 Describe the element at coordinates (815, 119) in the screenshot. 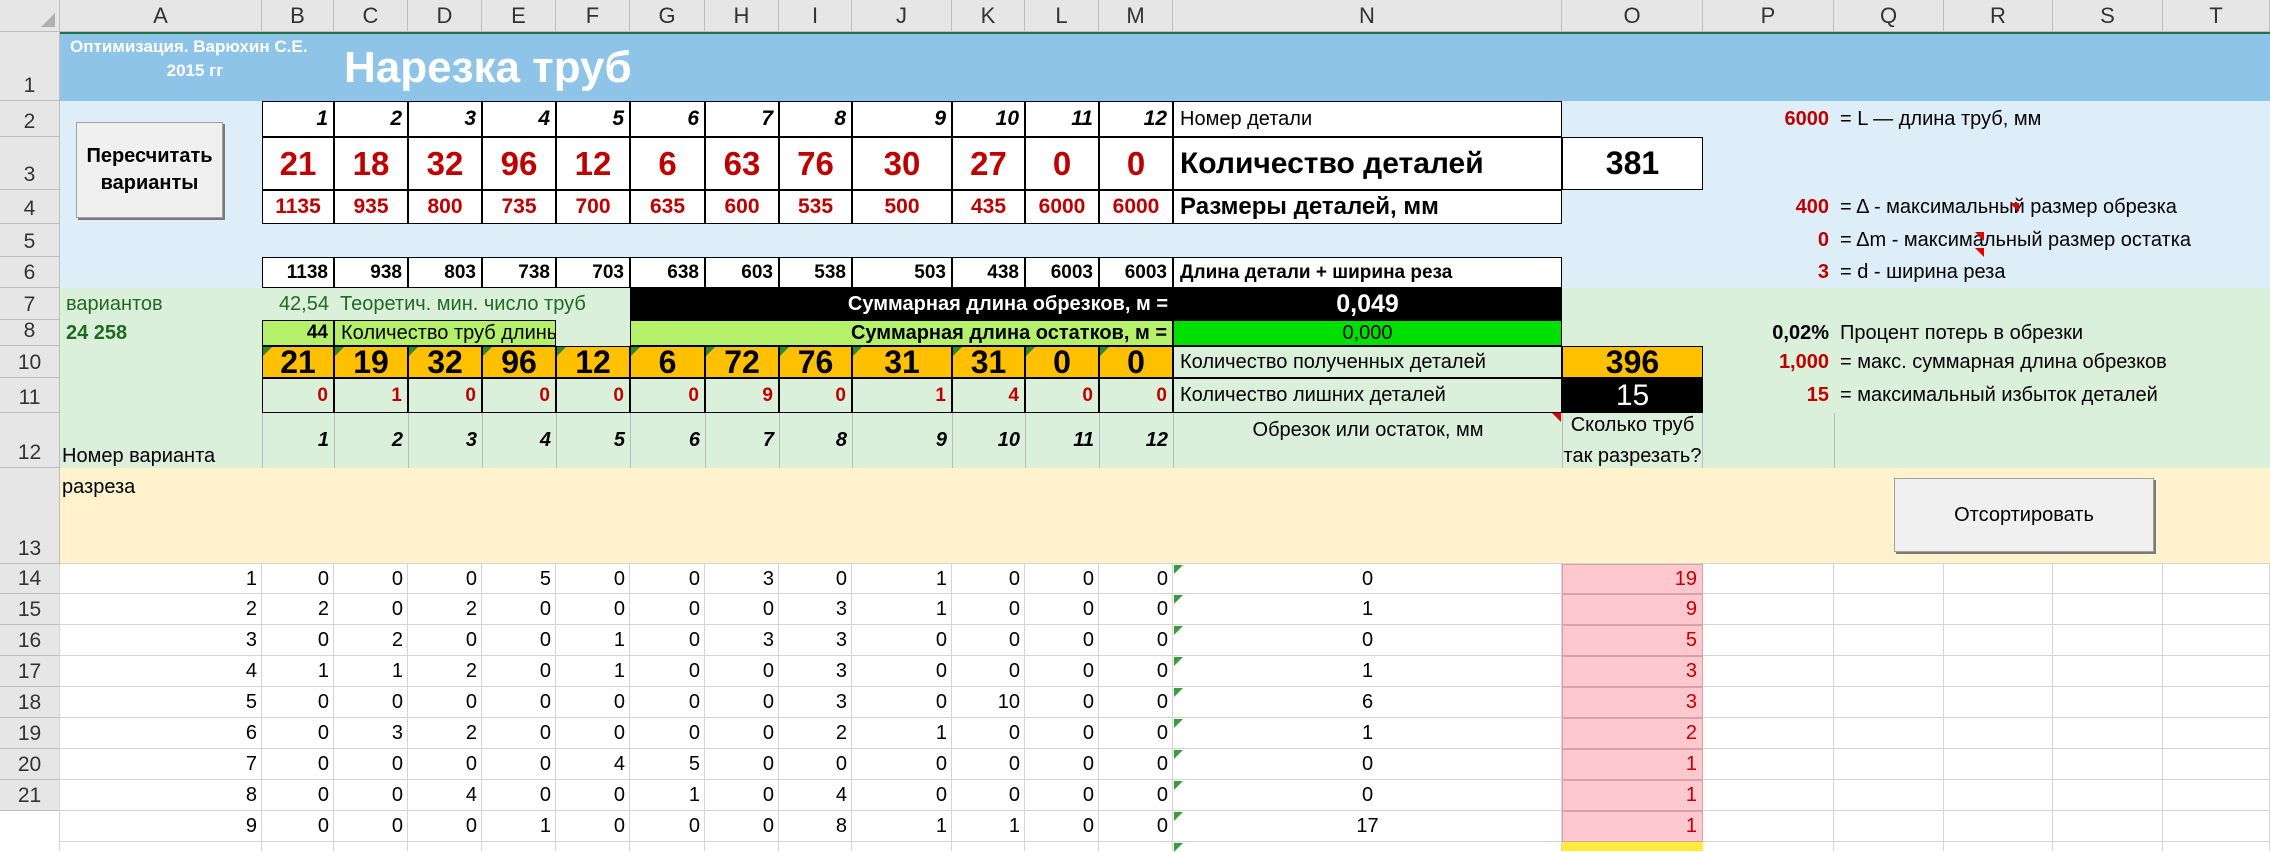

I see `part-number: 8` at that location.